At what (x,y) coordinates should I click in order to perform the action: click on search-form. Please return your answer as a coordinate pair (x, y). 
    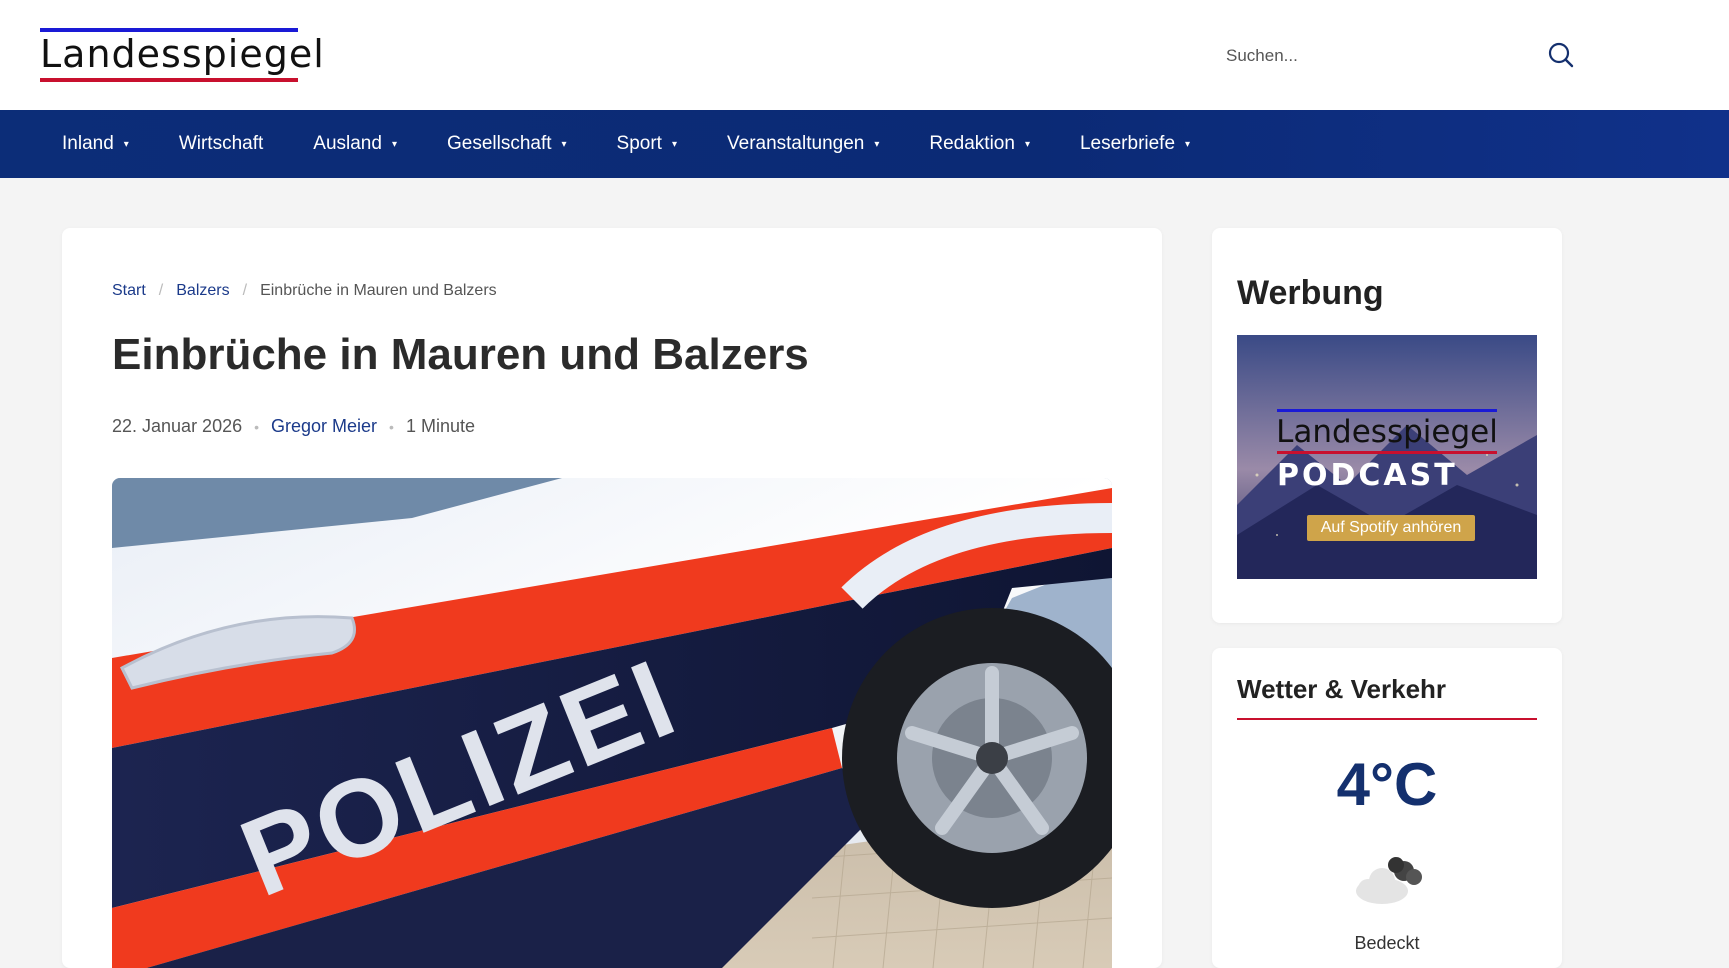
    Looking at the image, I should click on (1400, 56).